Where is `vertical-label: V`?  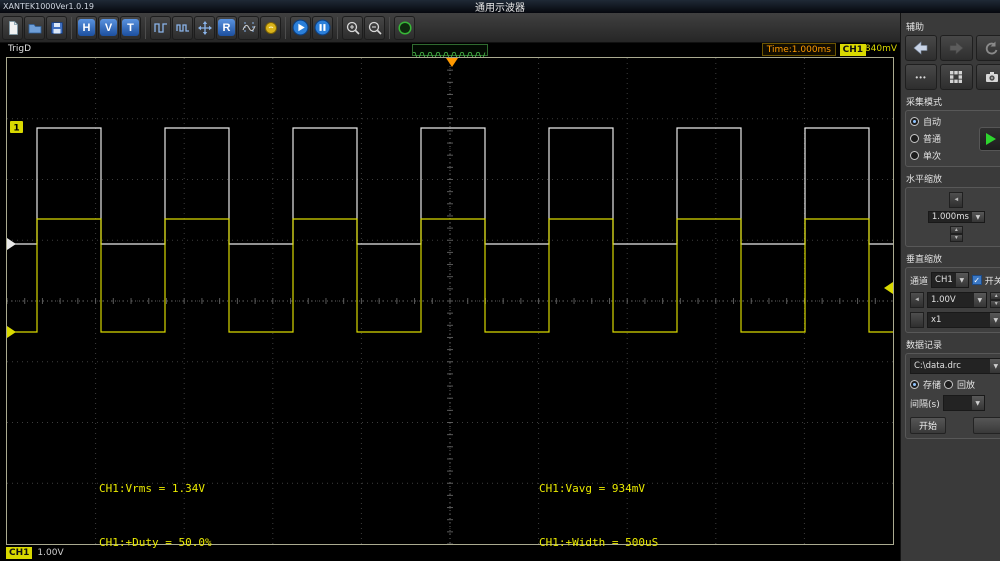 vertical-label: V is located at coordinates (108, 27).